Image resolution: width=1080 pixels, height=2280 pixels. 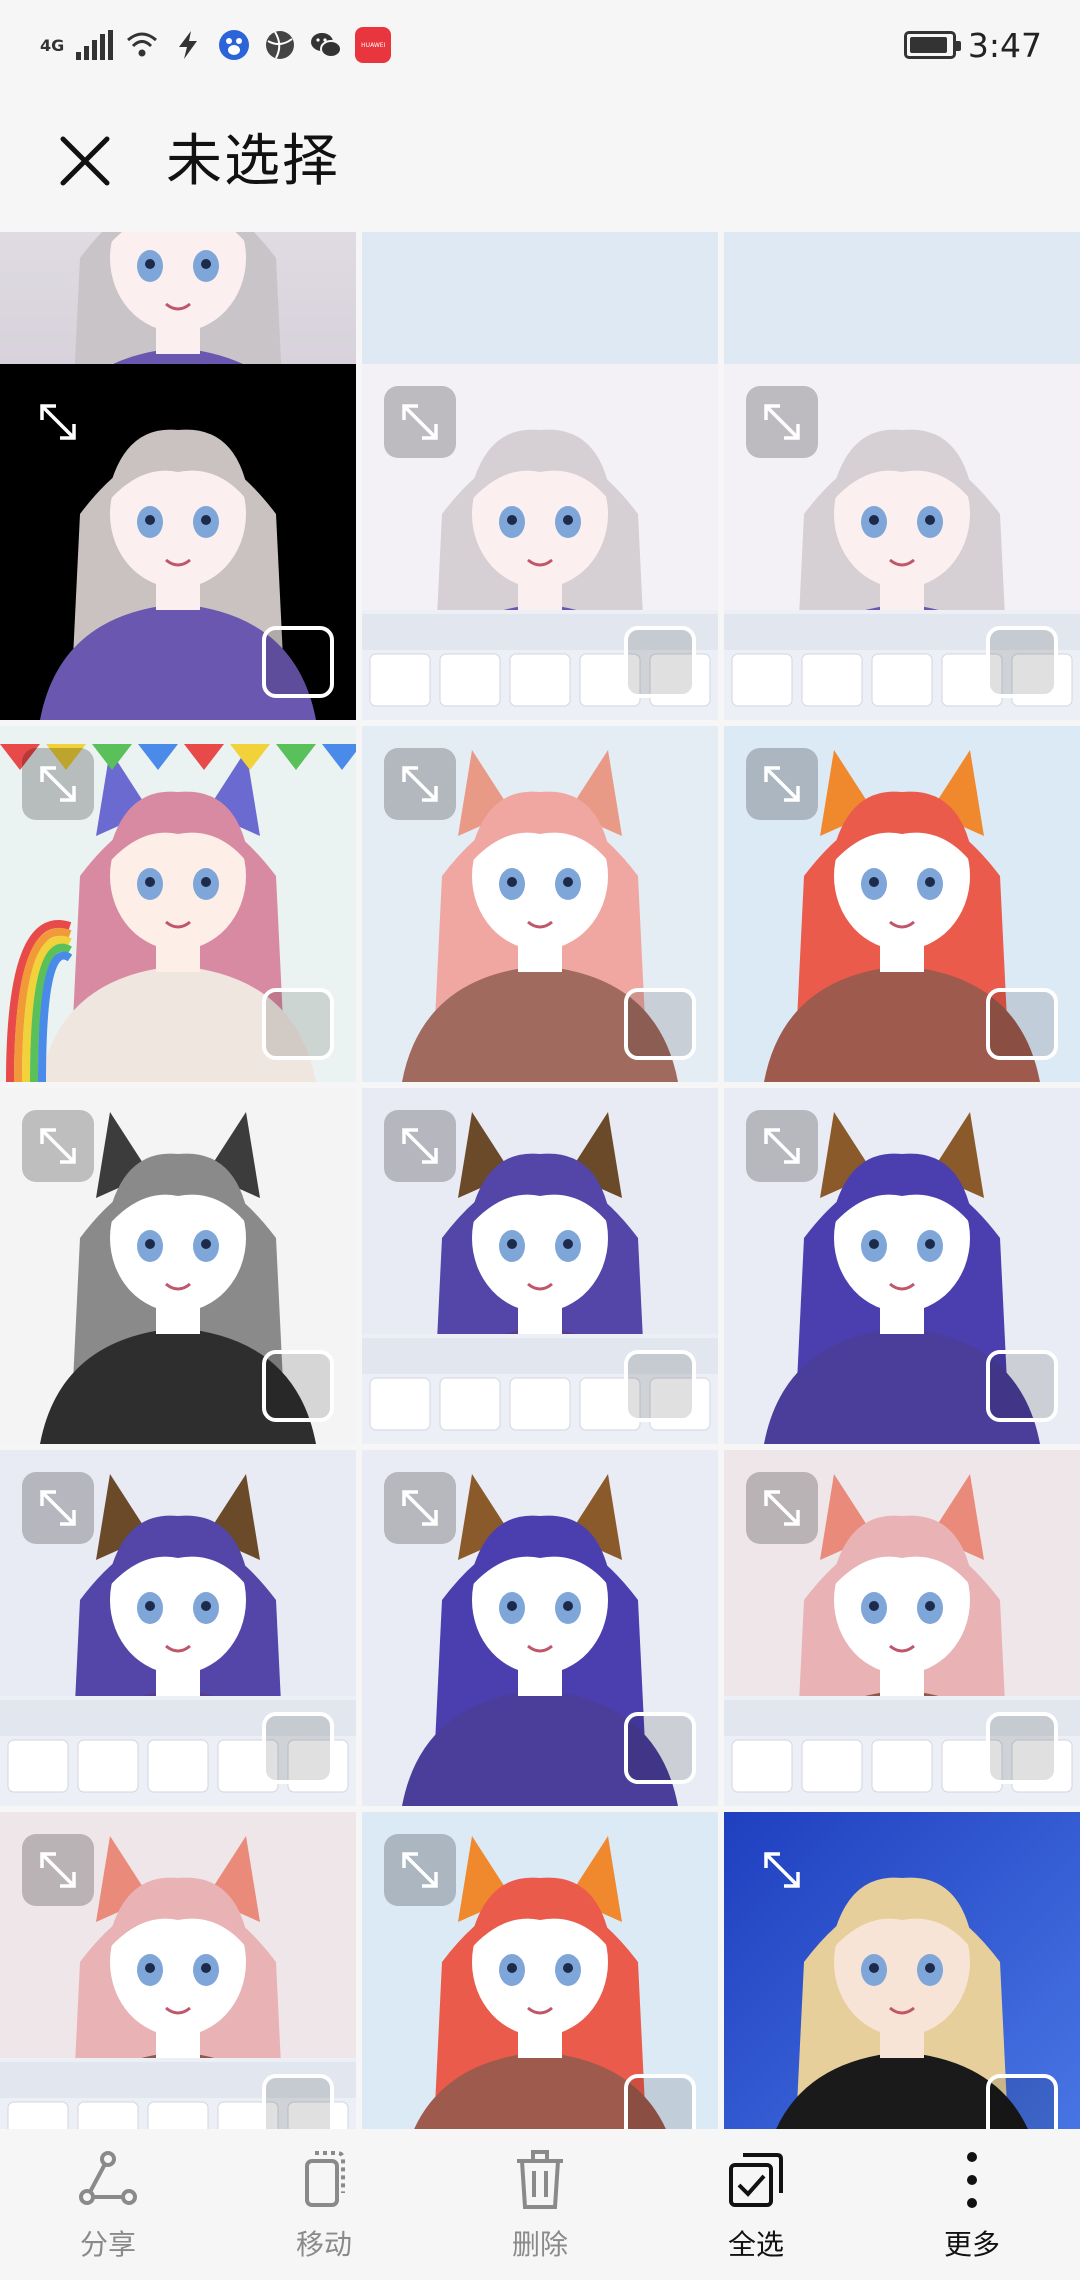 I want to click on share-button: 分享, so click(x=108, y=2204).